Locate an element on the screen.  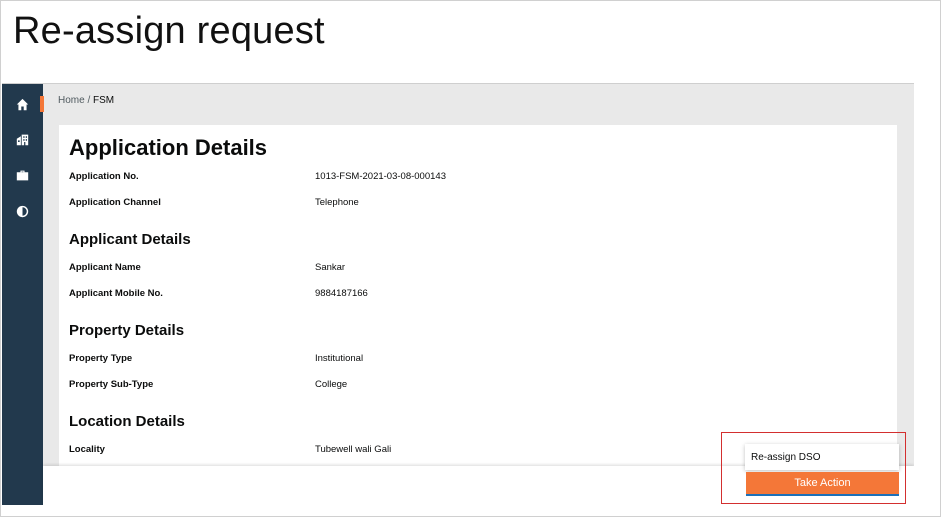
property-subtype-value: College is located at coordinates (331, 384).